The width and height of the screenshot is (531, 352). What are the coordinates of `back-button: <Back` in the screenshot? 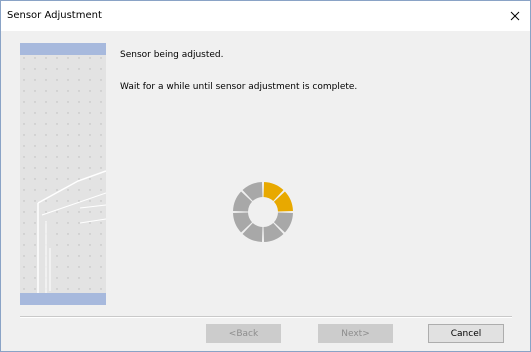 It's located at (243, 333).